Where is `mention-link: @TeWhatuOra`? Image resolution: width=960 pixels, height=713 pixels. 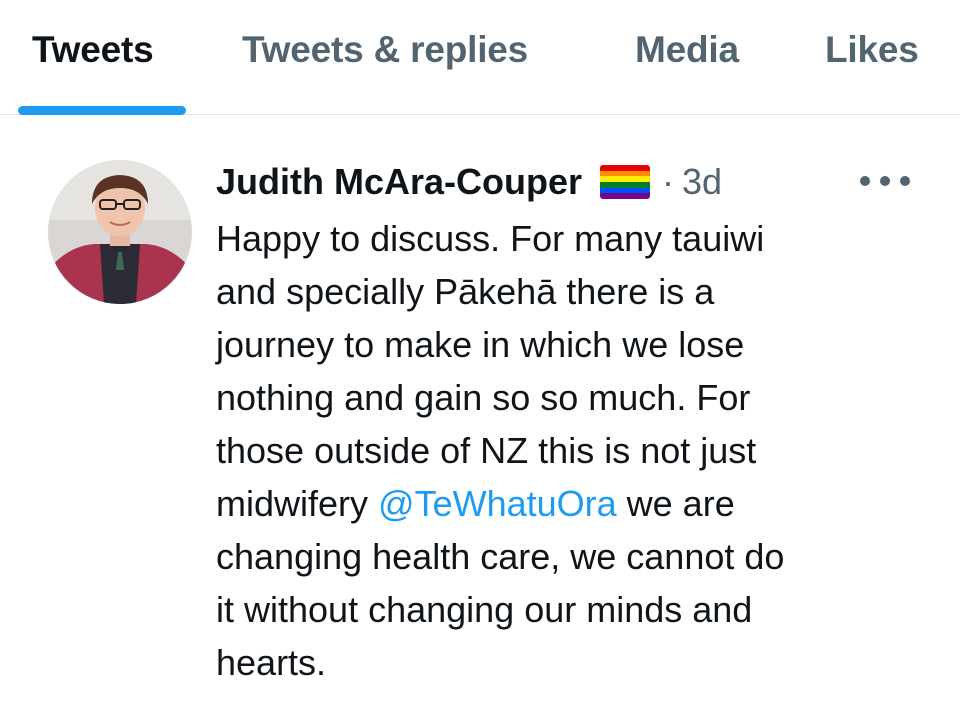
mention-link: @TeWhatuOra is located at coordinates (497, 503).